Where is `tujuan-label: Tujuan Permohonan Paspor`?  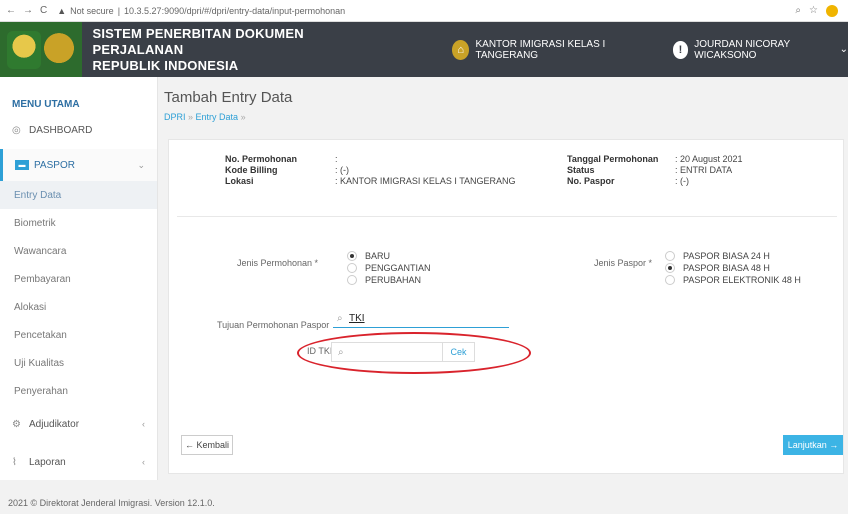
tujuan-label: Tujuan Permohonan Paspor is located at coordinates (273, 325).